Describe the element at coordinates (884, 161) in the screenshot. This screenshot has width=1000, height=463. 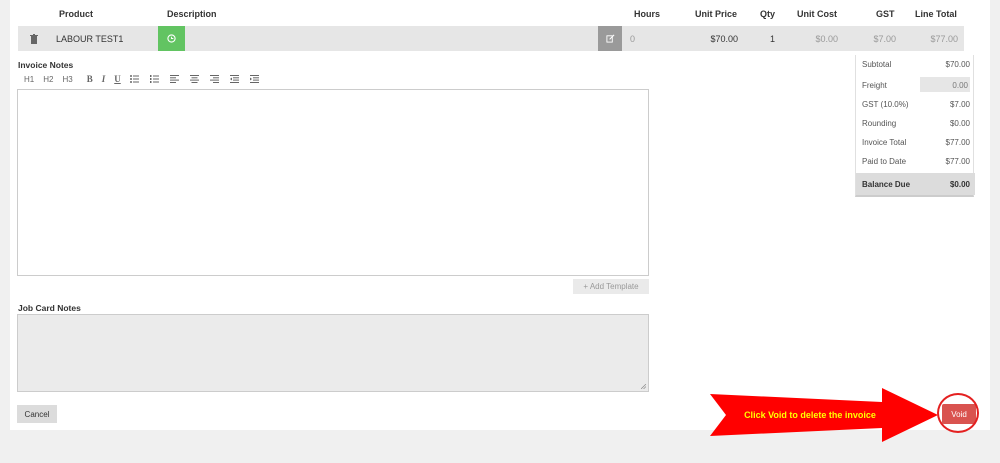
I see `paid-to-date-label: Paid to Date` at that location.